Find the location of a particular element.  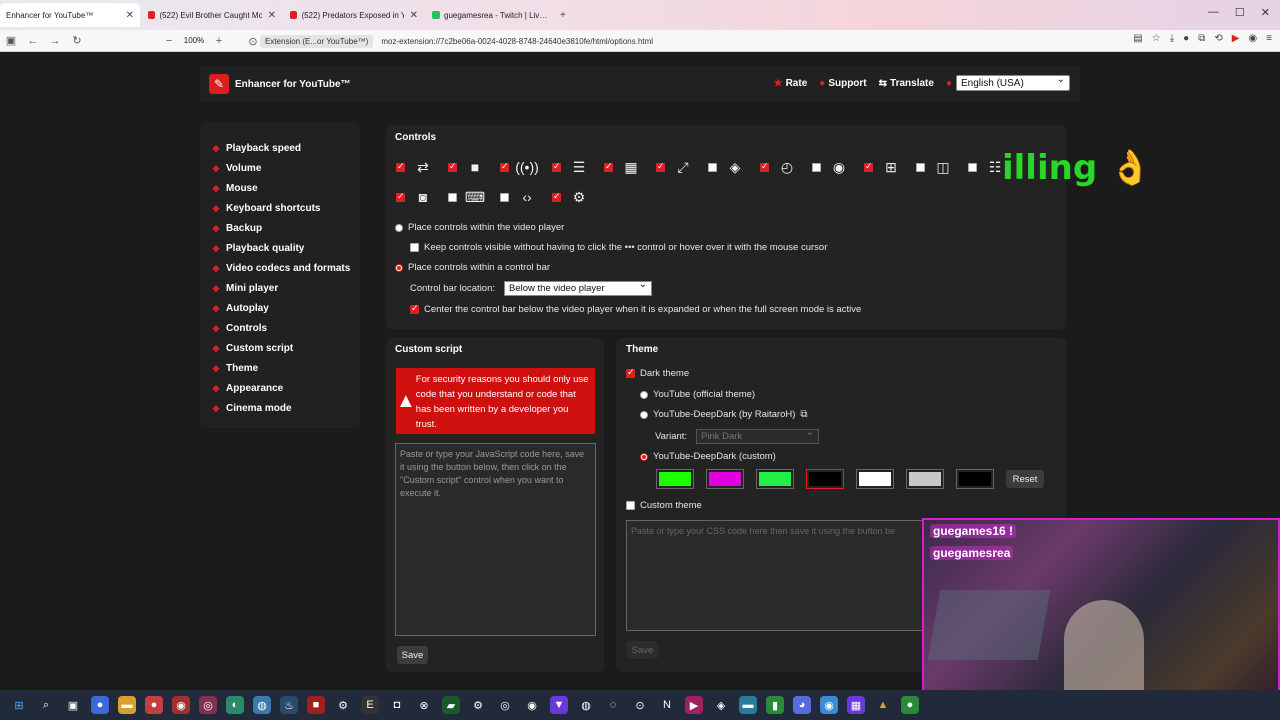

control-toggle: ⌨ is located at coordinates (468, 197).